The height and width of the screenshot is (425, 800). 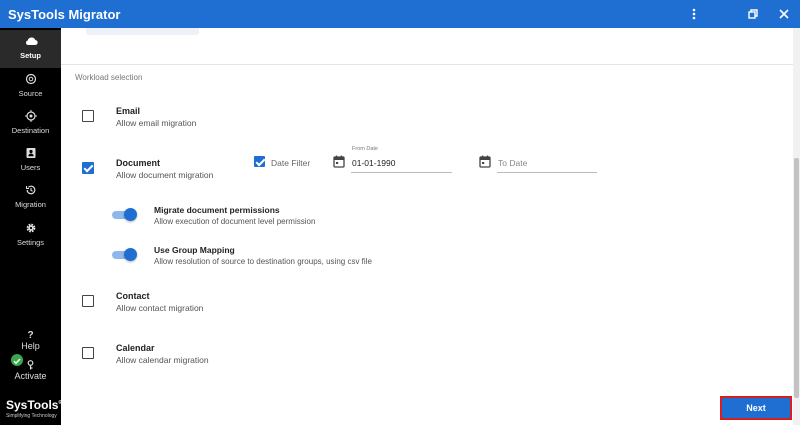 What do you see at coordinates (30, 55) in the screenshot?
I see `sidebar-item-label: Setup` at bounding box center [30, 55].